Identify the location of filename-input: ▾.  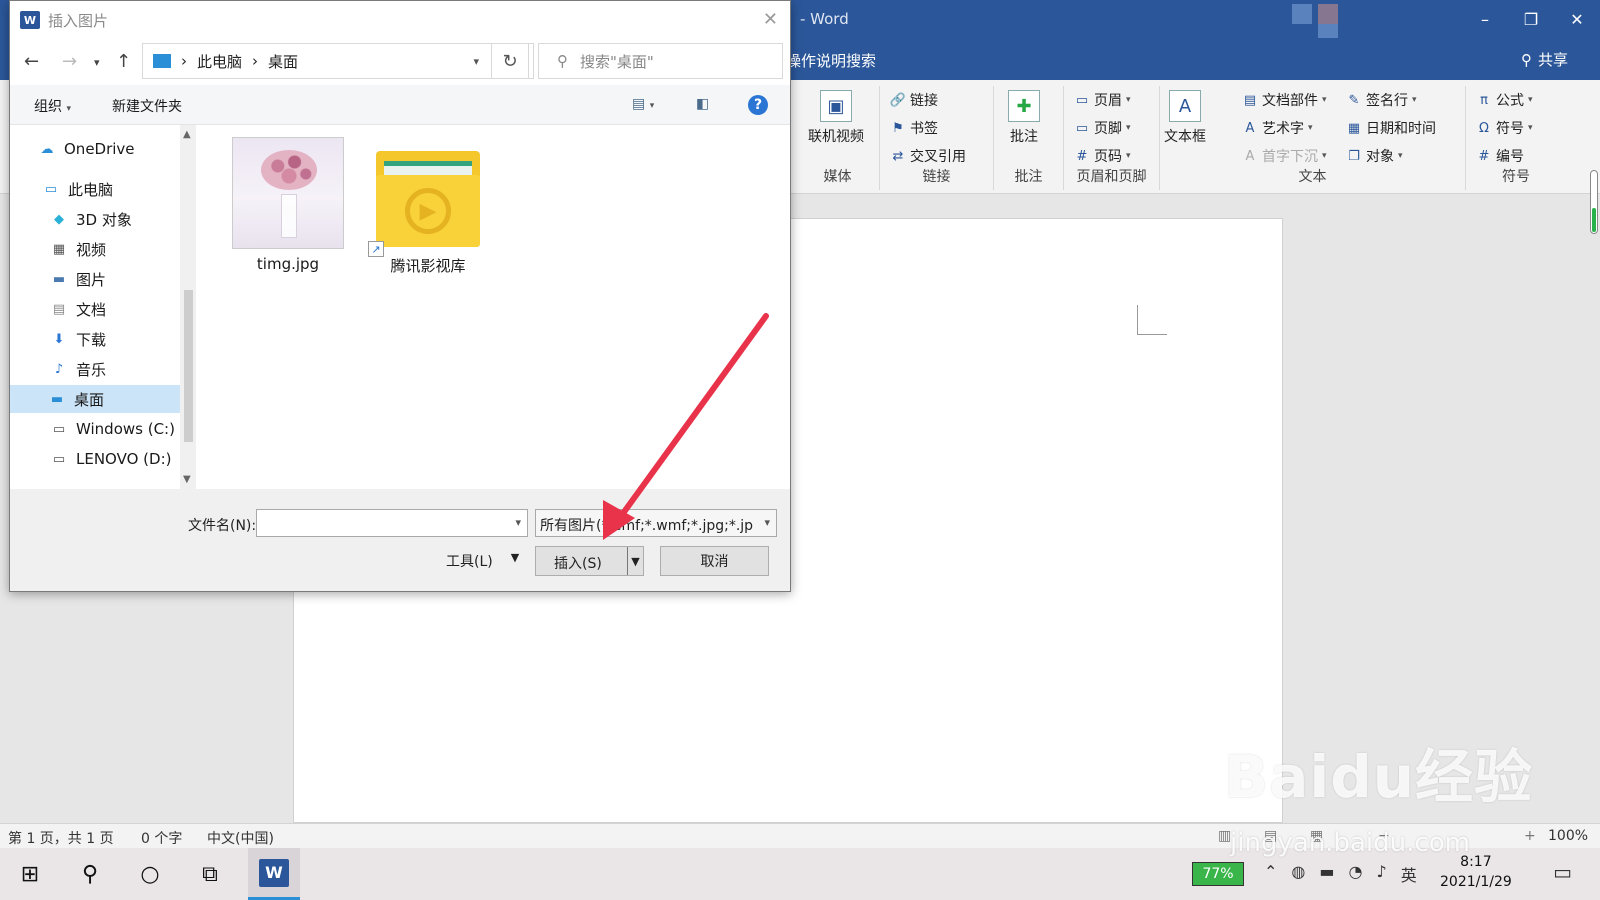
(392, 523).